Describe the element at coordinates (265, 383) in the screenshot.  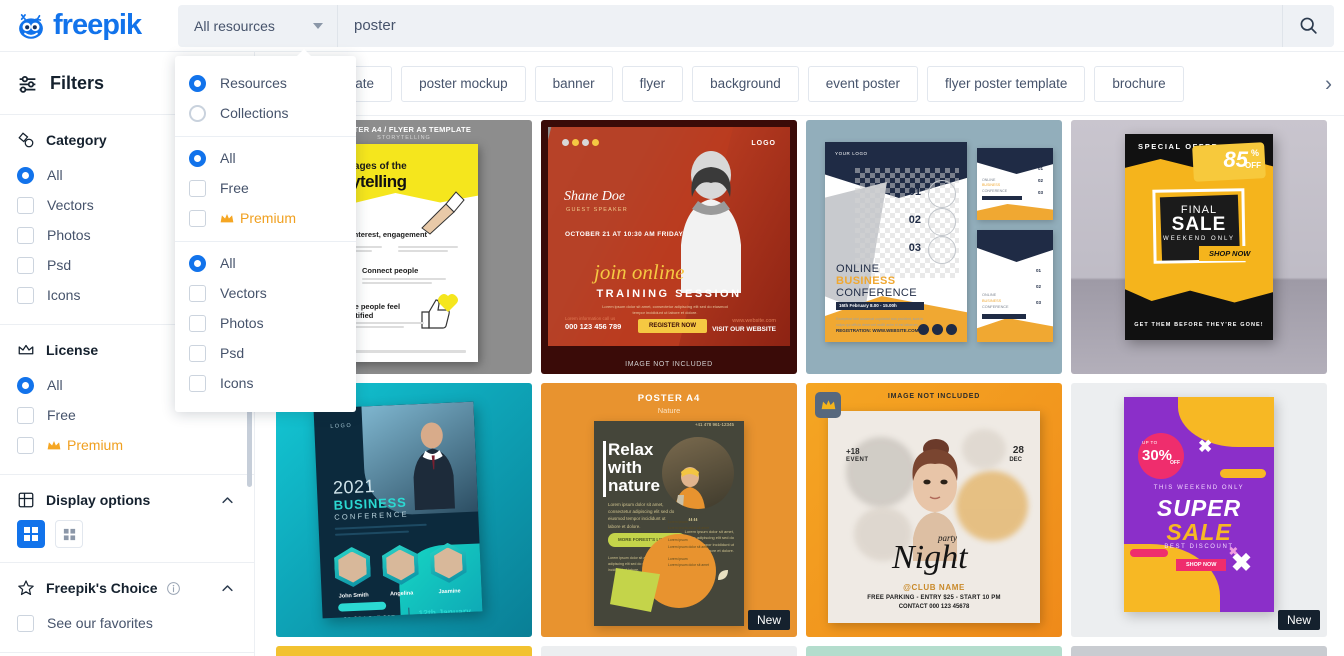
I see `dropdown-option-category-icons: Icons` at that location.